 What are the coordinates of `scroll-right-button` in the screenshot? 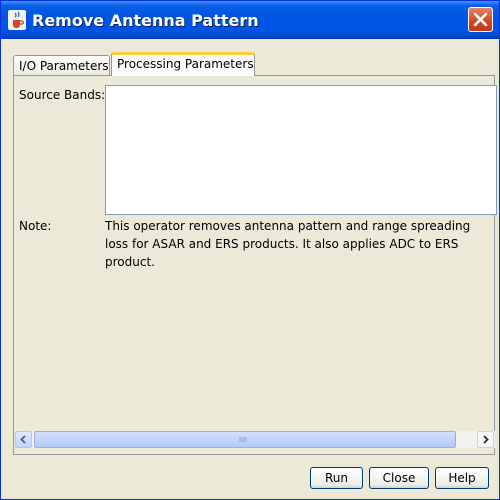 It's located at (485, 439).